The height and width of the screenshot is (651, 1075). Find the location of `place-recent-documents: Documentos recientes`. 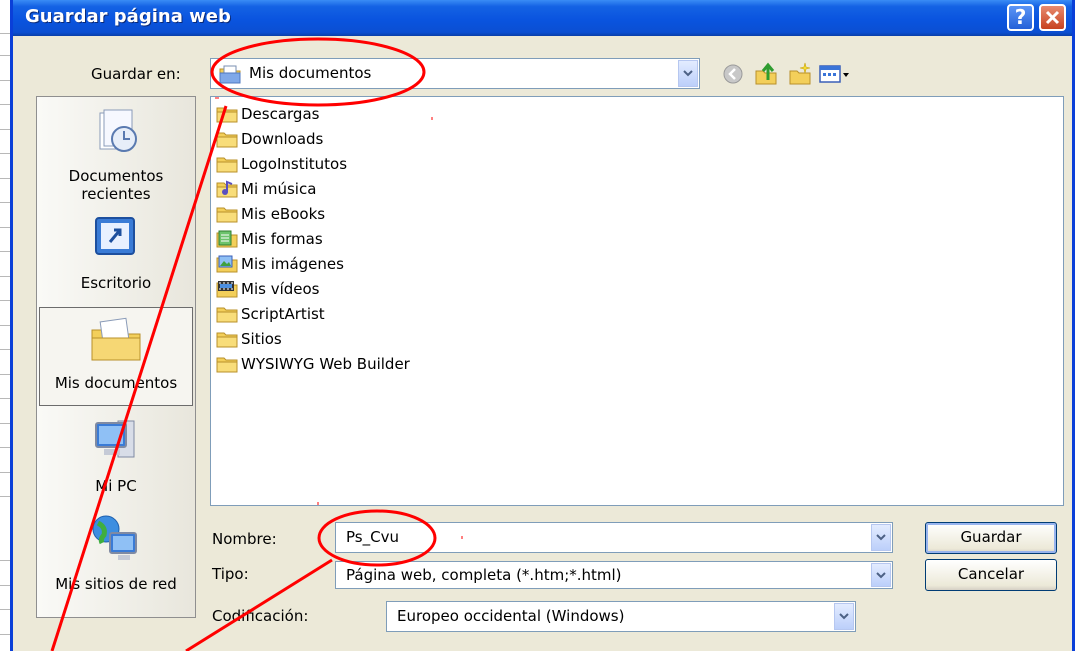

place-recent-documents: Documentos recientes is located at coordinates (116, 155).